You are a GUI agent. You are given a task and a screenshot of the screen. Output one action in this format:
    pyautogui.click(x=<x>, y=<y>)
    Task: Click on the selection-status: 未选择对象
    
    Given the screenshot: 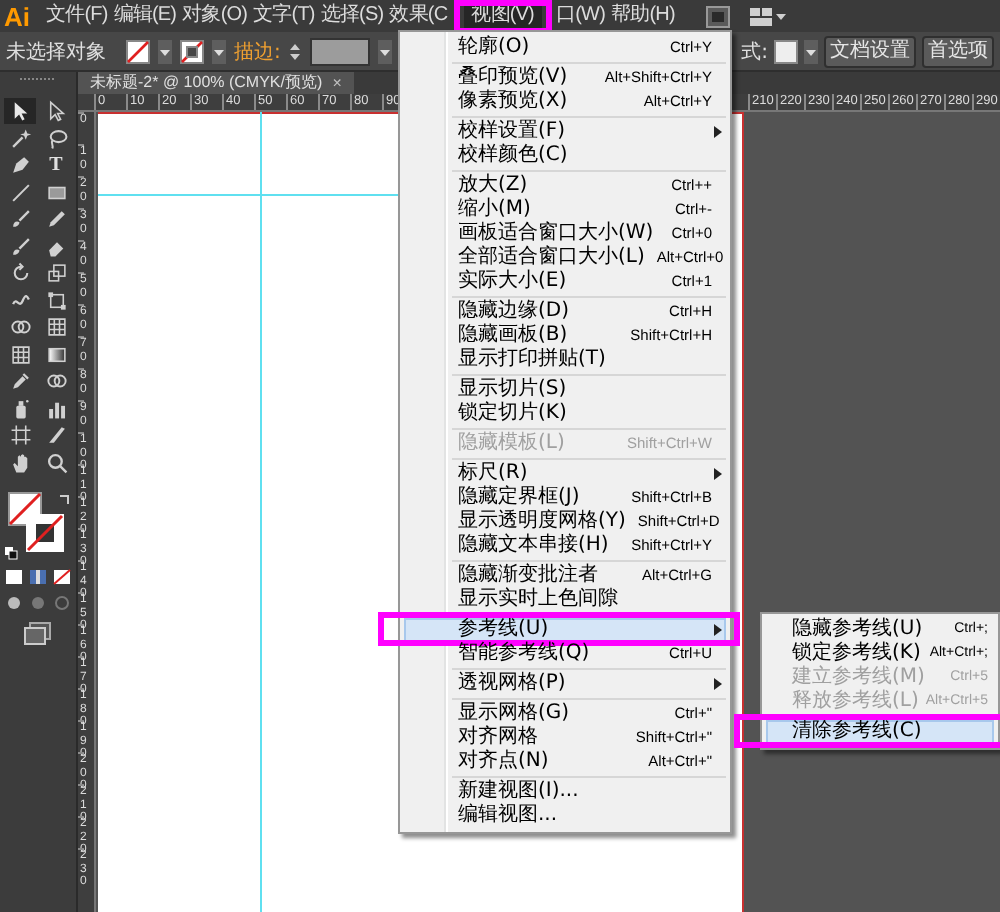 What is the action you would take?
    pyautogui.click(x=56, y=52)
    